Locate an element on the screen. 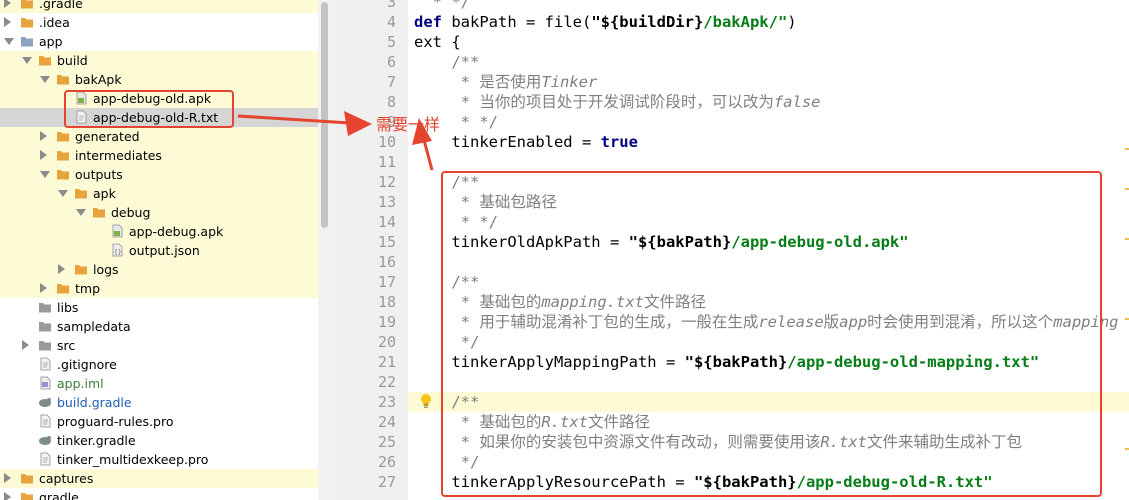 The height and width of the screenshot is (500, 1129). tree-item-label: tmp is located at coordinates (88, 288).